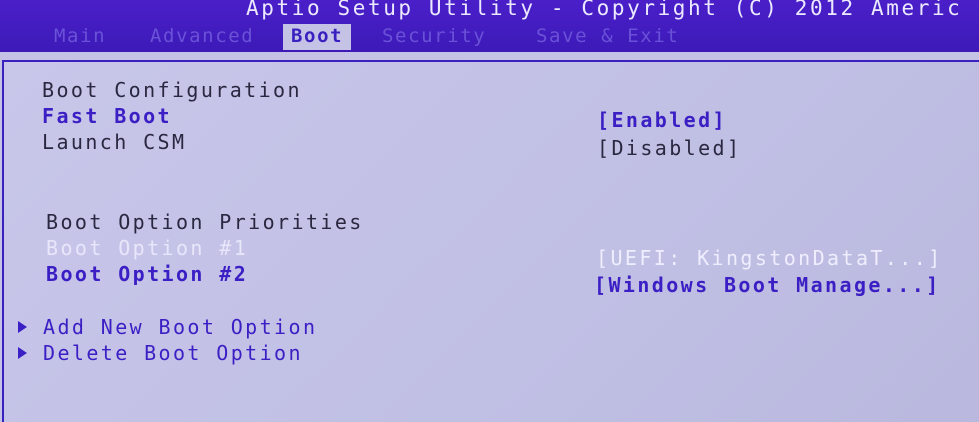  What do you see at coordinates (767, 285) in the screenshot?
I see `boot-option-2-value: [Windows Boot Manage...]` at bounding box center [767, 285].